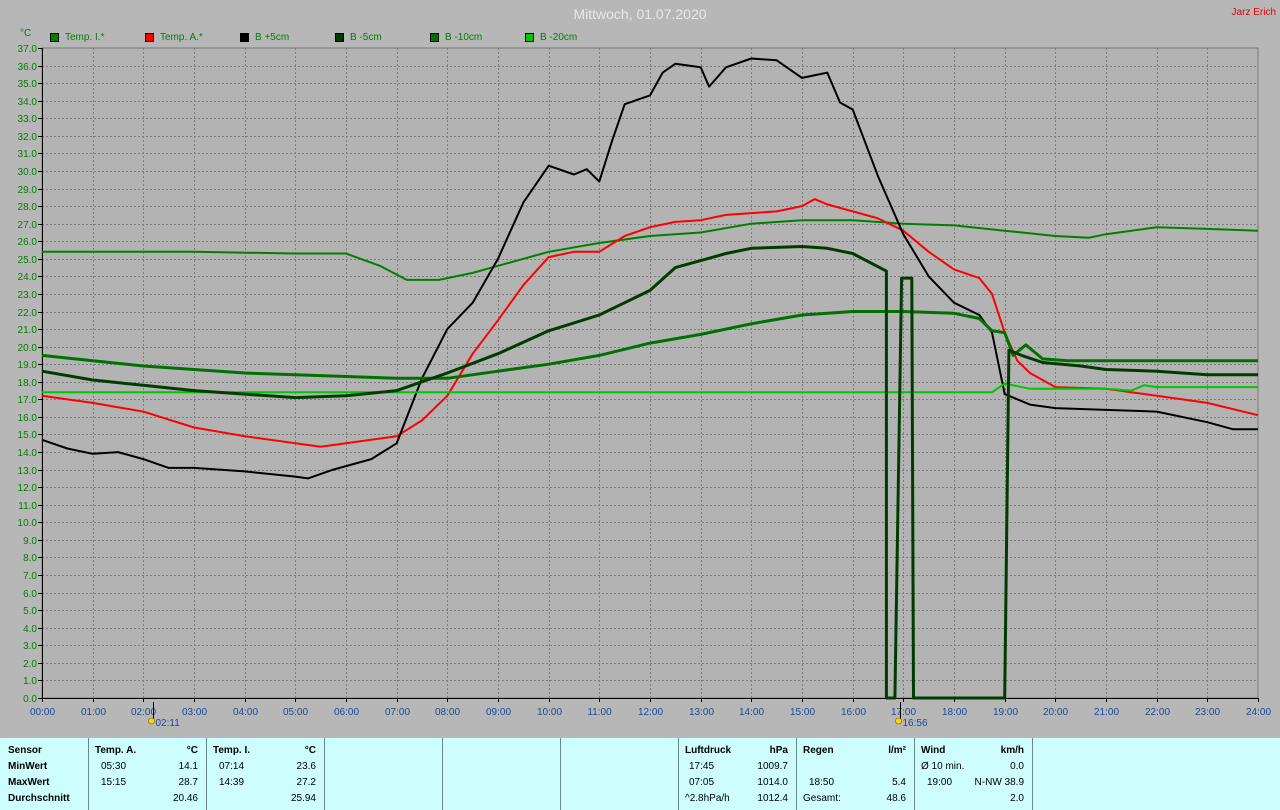  I want to click on pressure-trend-label: ^2.8hPa/h, so click(707, 798).